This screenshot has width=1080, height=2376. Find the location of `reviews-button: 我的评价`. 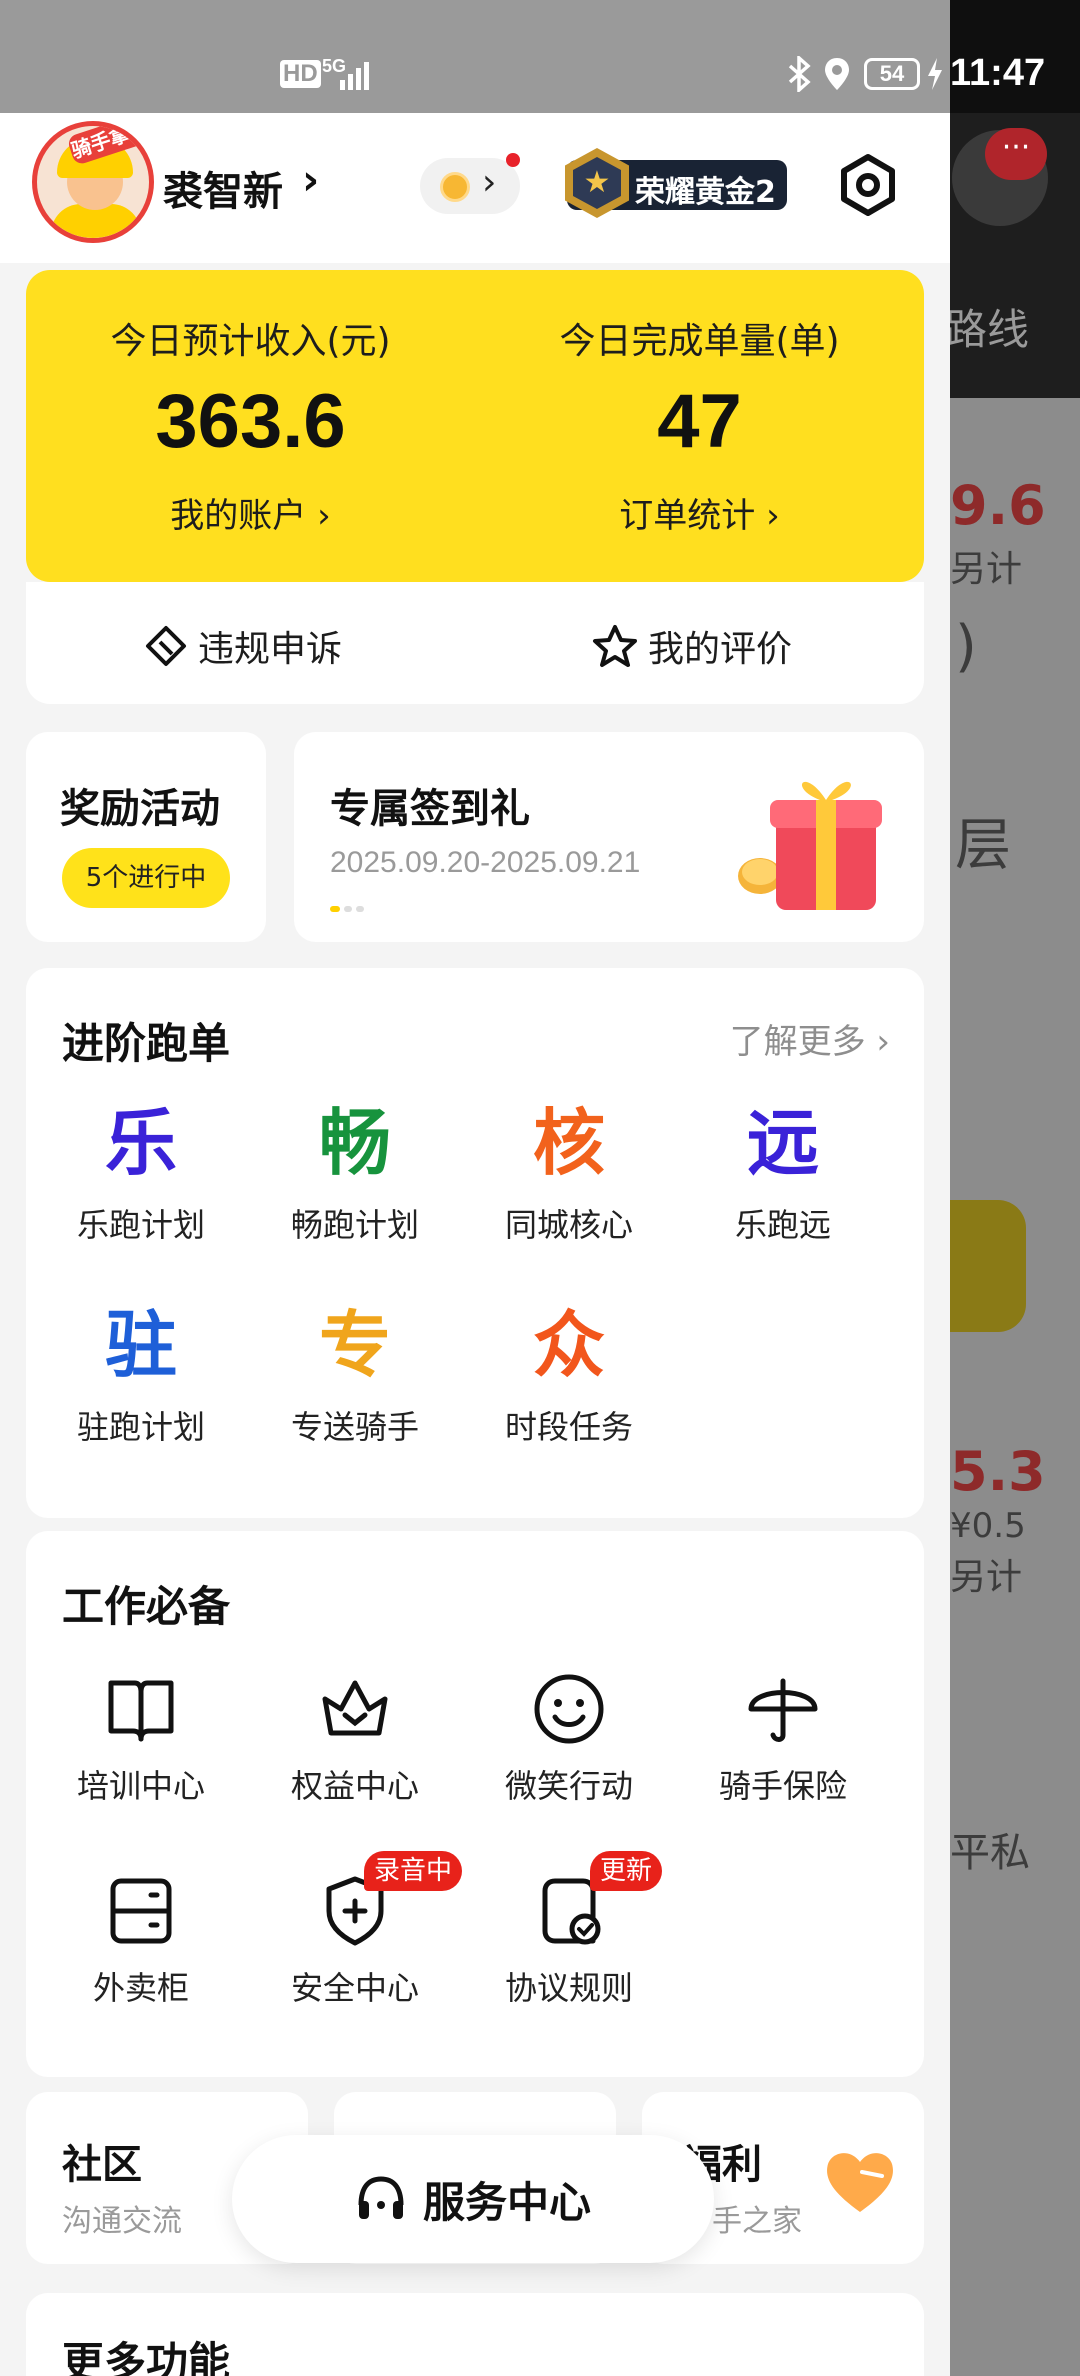

reviews-button: 我的评价 is located at coordinates (692, 646).